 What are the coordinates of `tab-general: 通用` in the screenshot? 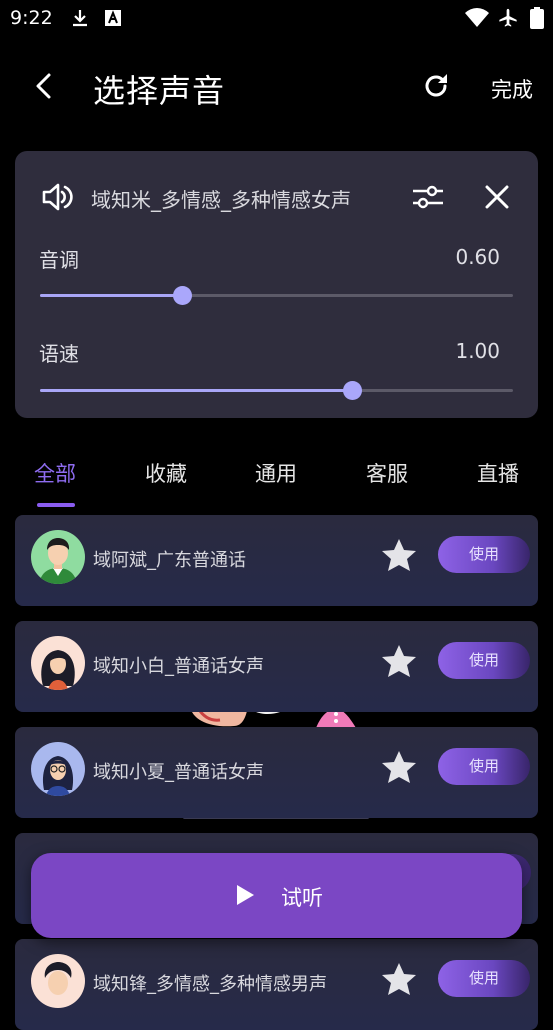 It's located at (276, 473).